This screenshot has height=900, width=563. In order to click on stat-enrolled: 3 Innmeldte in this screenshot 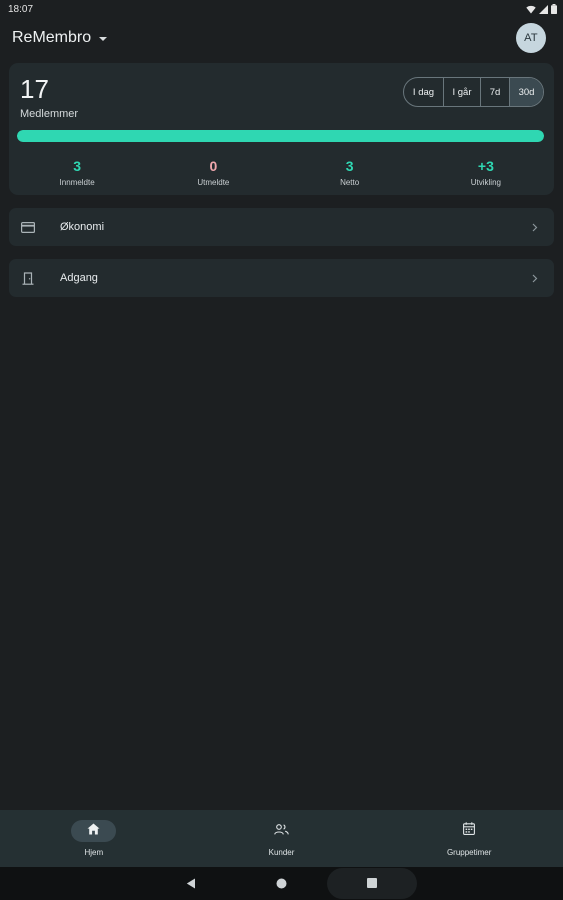, I will do `click(77, 174)`.